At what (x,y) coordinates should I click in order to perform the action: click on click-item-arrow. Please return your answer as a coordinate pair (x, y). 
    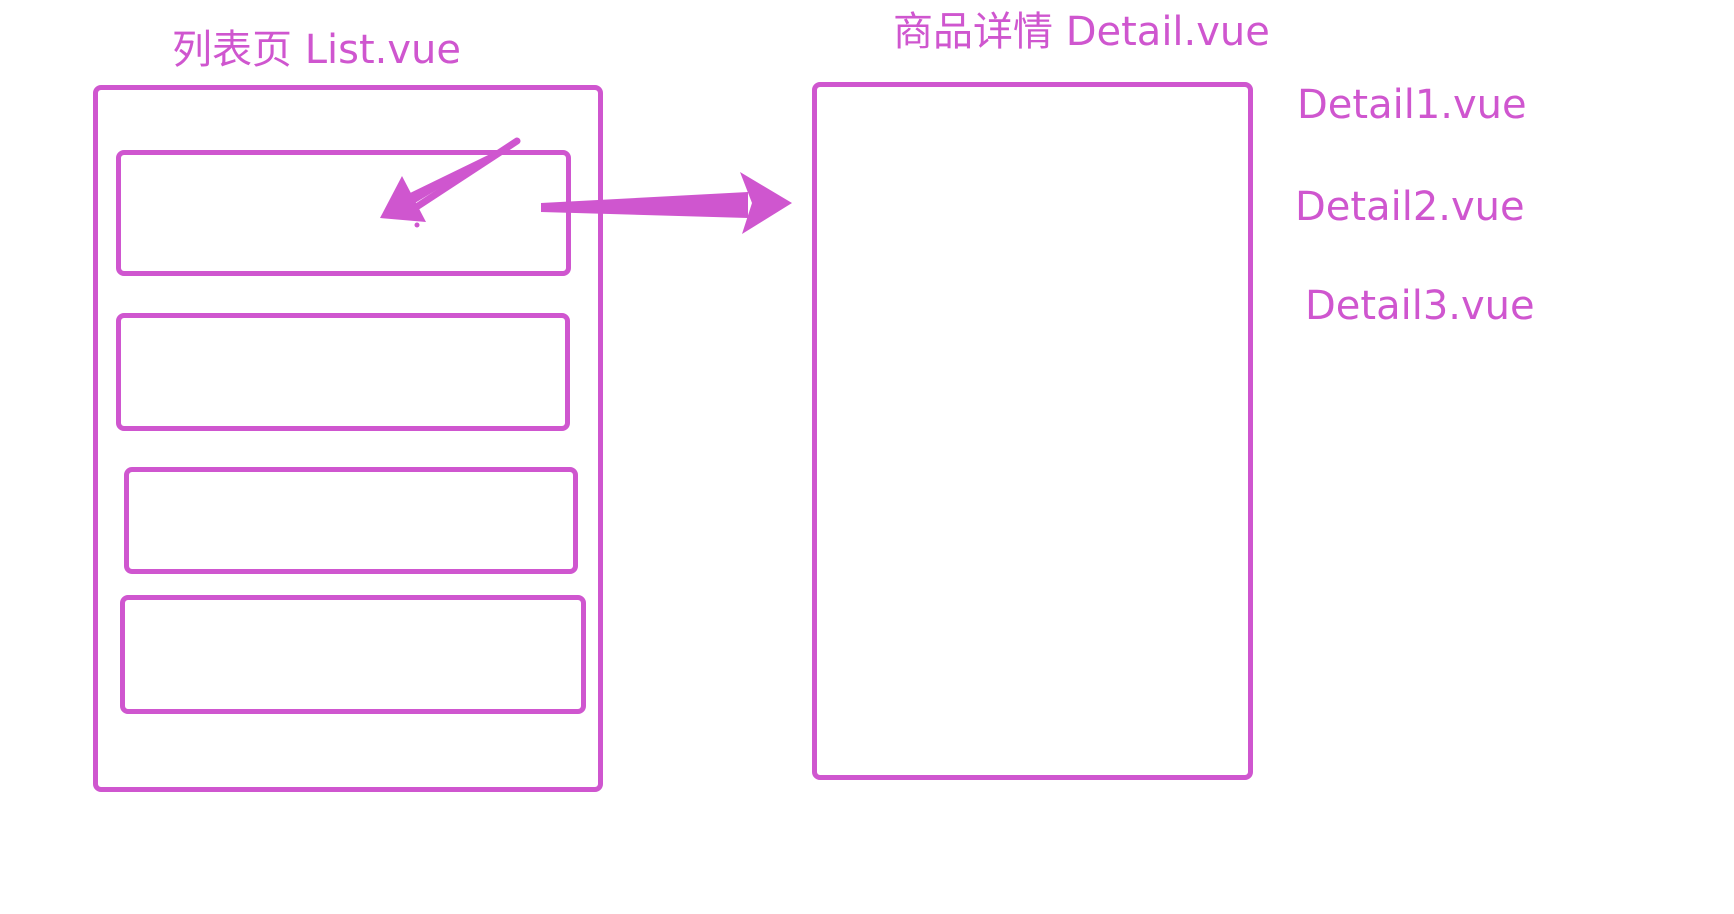
    Looking at the image, I should click on (450, 182).